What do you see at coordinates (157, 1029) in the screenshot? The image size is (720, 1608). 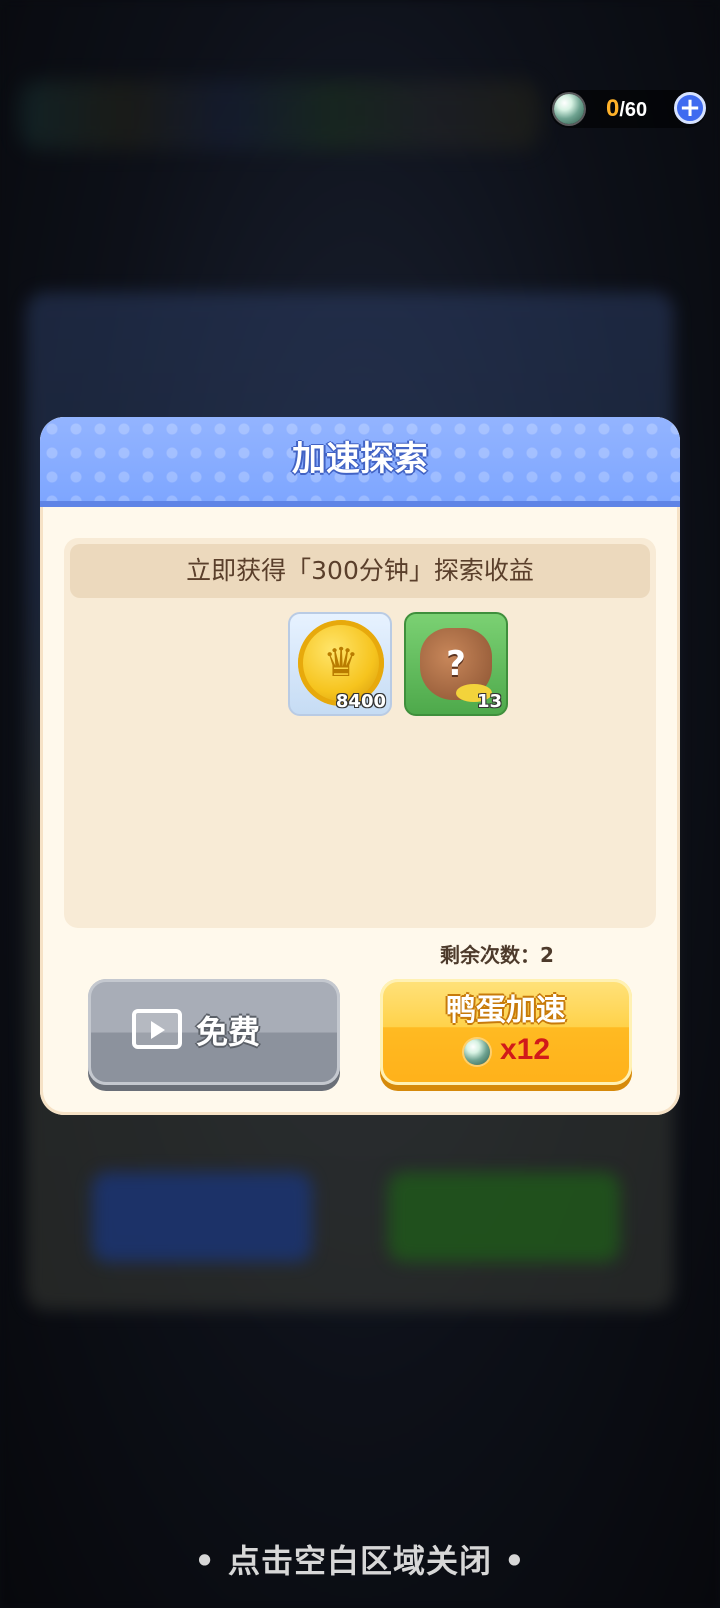 I see `video-play-icon` at bounding box center [157, 1029].